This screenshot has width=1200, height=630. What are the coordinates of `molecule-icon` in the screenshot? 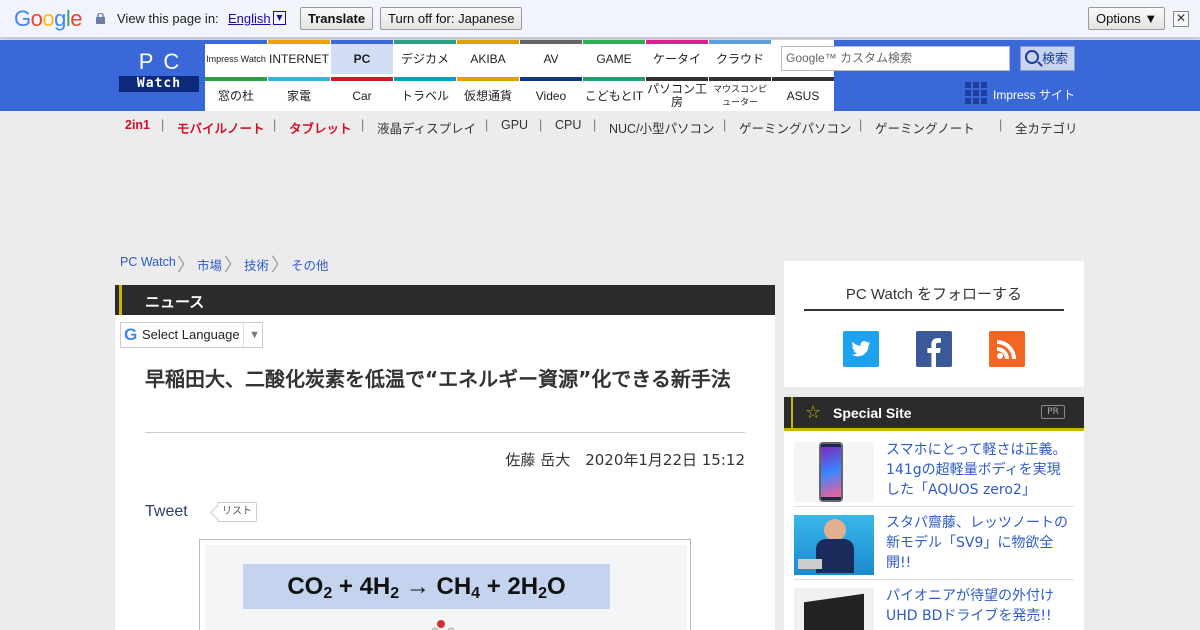 It's located at (443, 625).